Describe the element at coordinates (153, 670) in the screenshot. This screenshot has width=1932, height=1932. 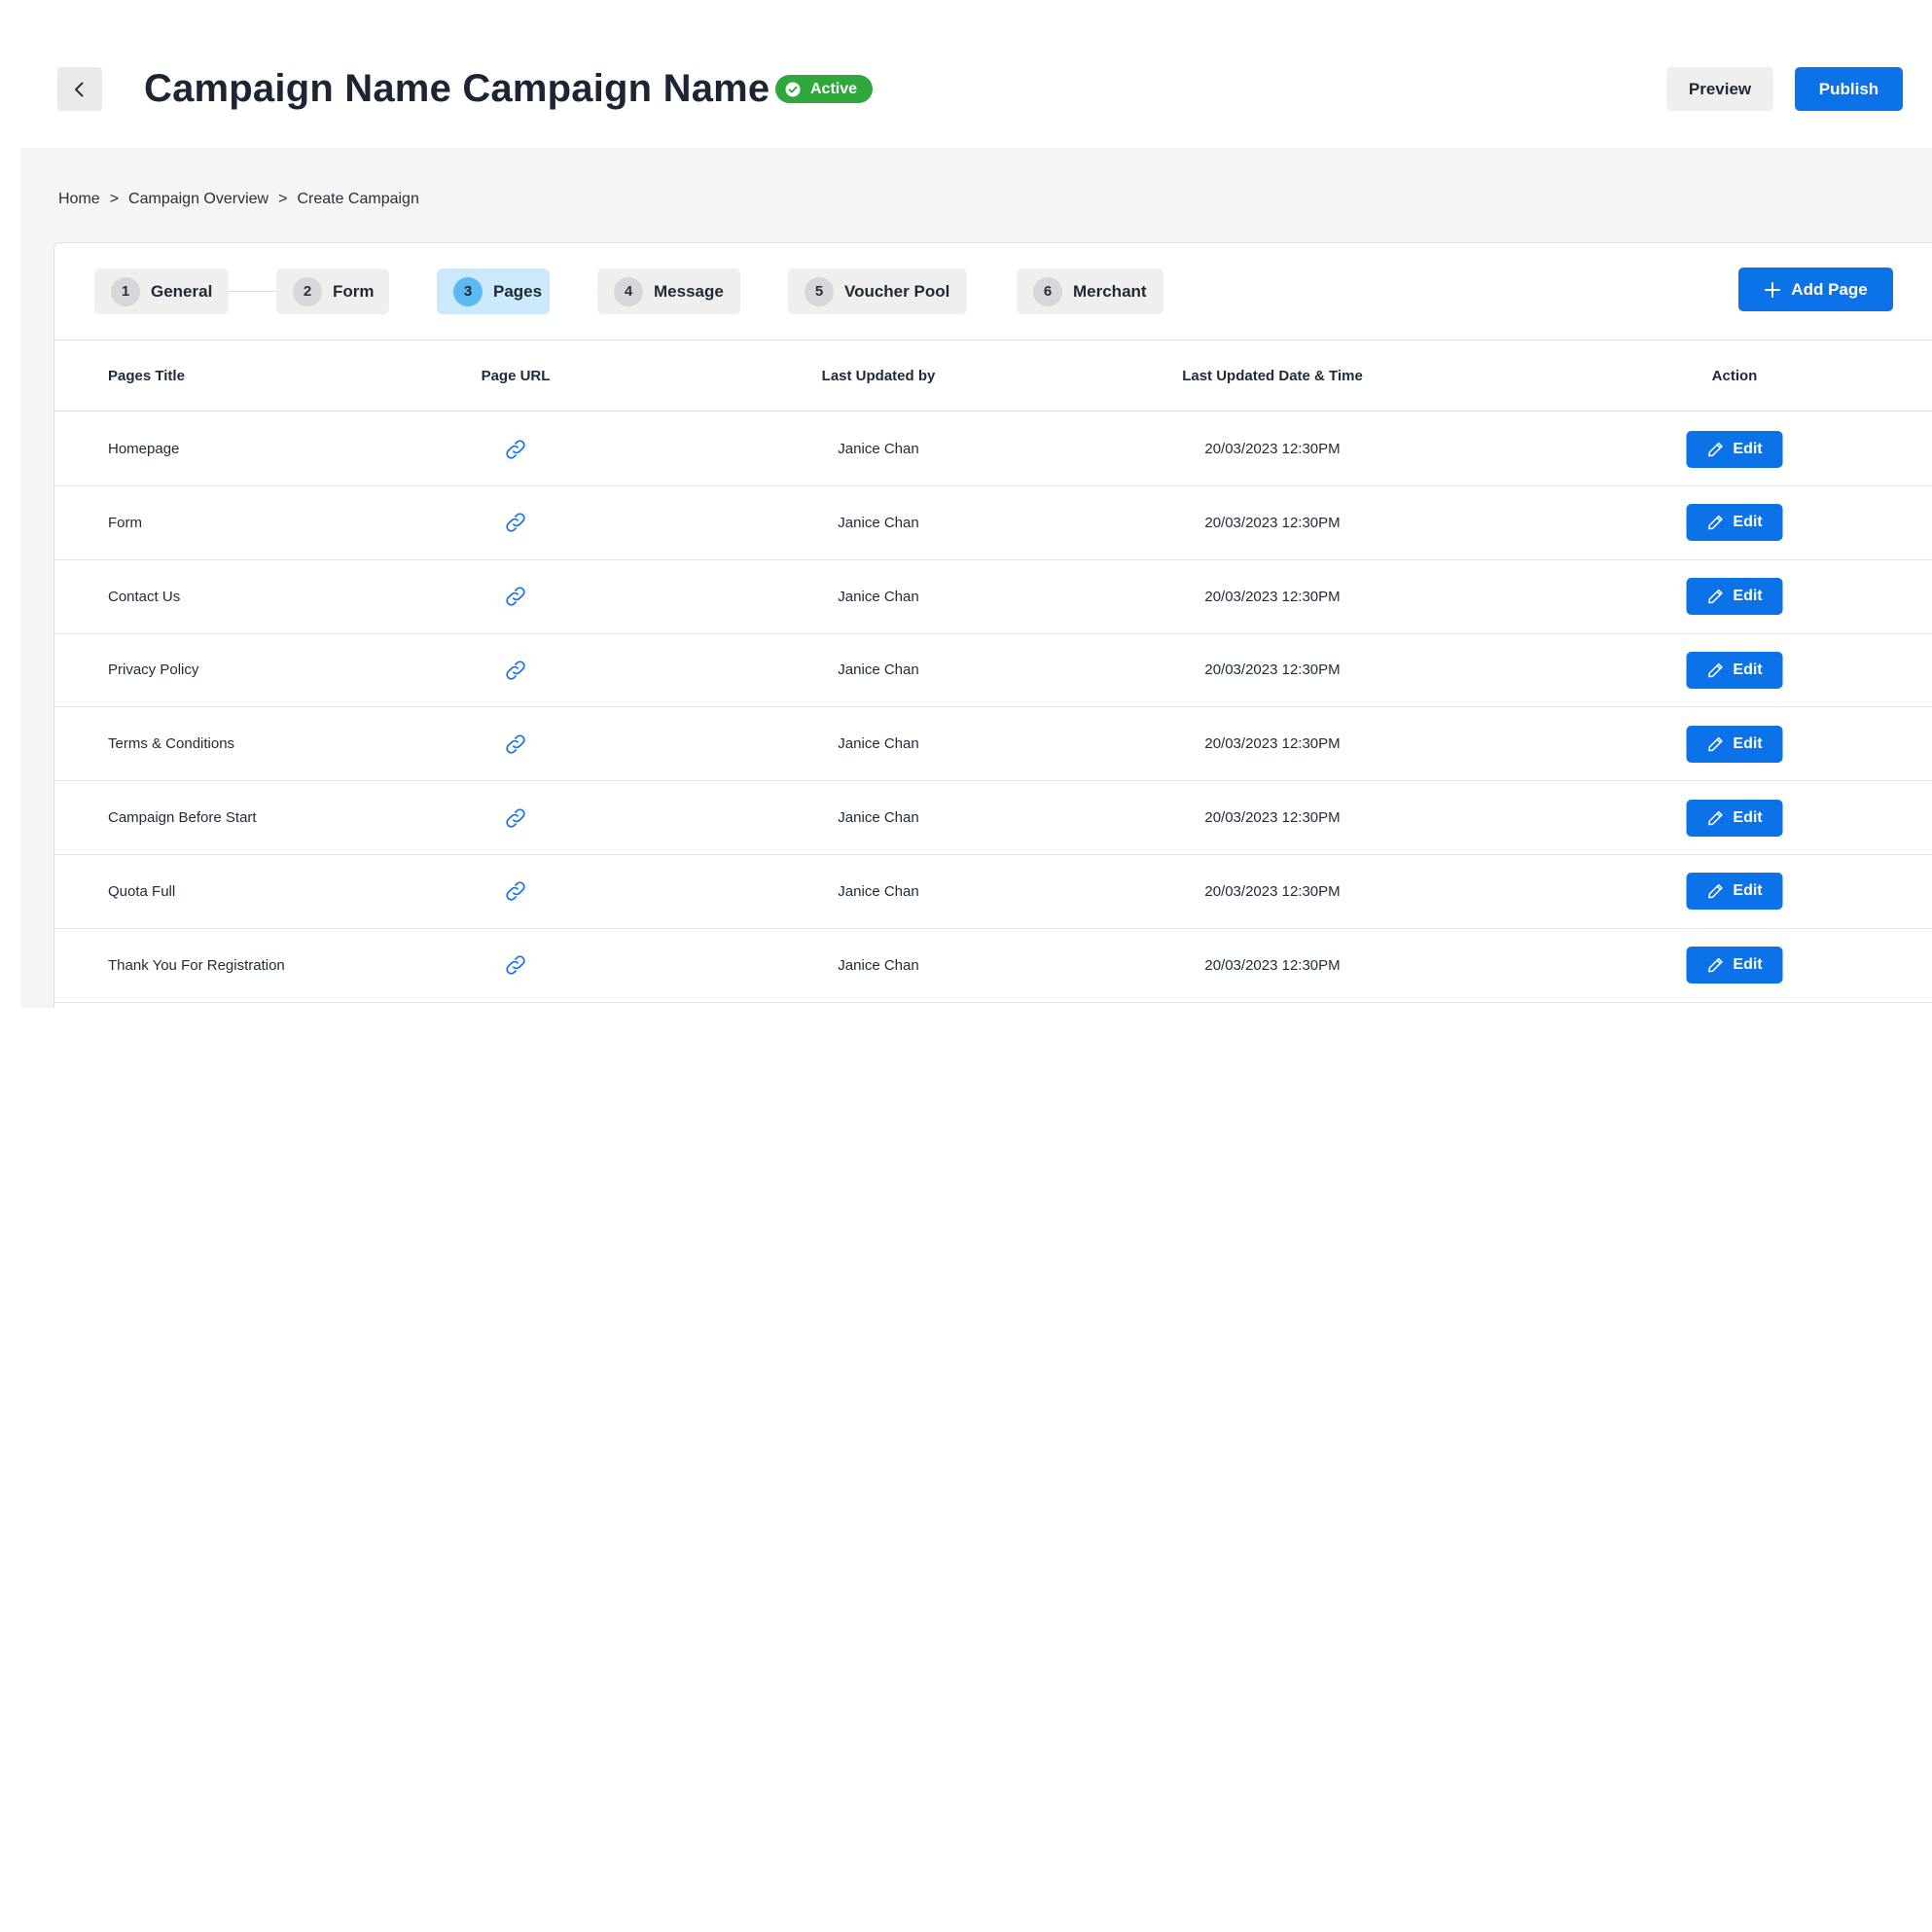
I see `page-title-cell: Privacy Policy` at that location.